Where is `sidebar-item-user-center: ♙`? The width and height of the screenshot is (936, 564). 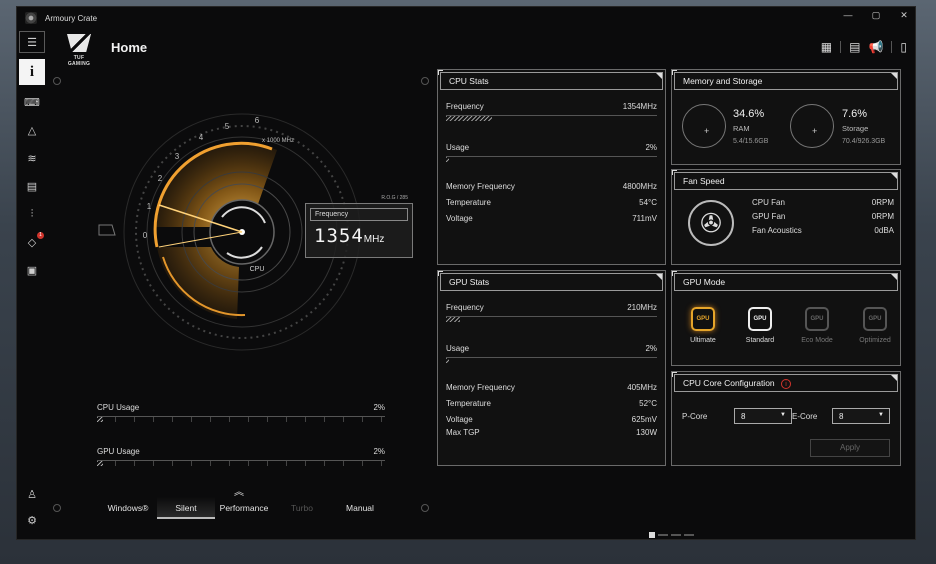 sidebar-item-user-center: ♙ is located at coordinates (32, 494).